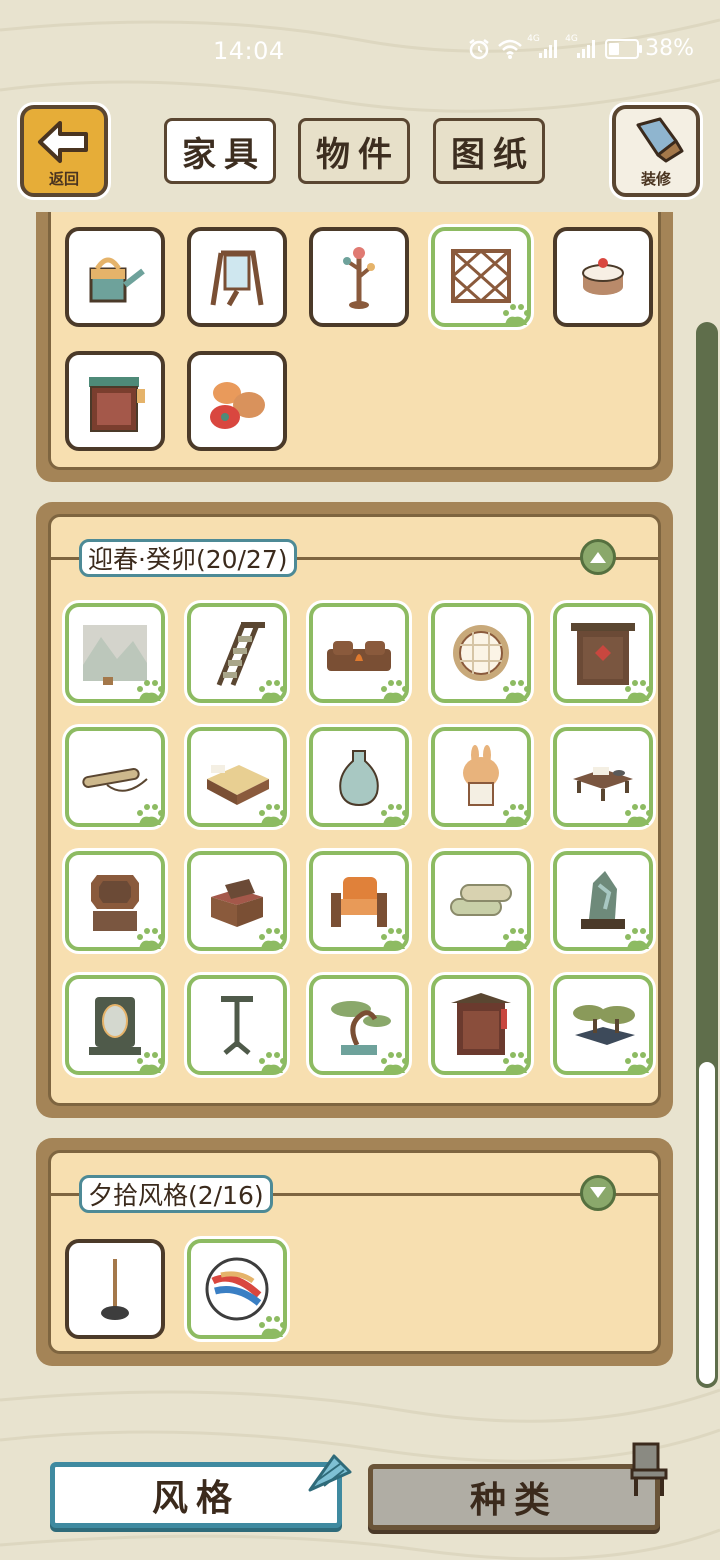 This screenshot has height=1560, width=720. I want to click on chevron-down-icon, so click(598, 1192).